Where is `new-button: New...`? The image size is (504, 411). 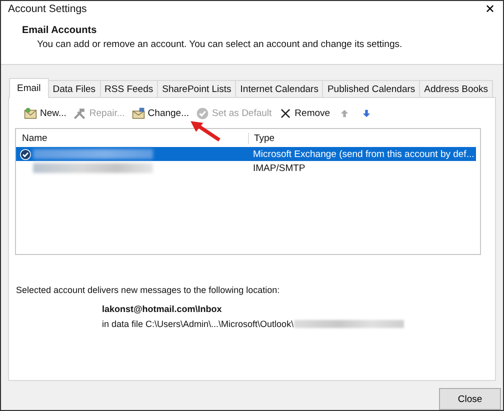 new-button: New... is located at coordinates (45, 113).